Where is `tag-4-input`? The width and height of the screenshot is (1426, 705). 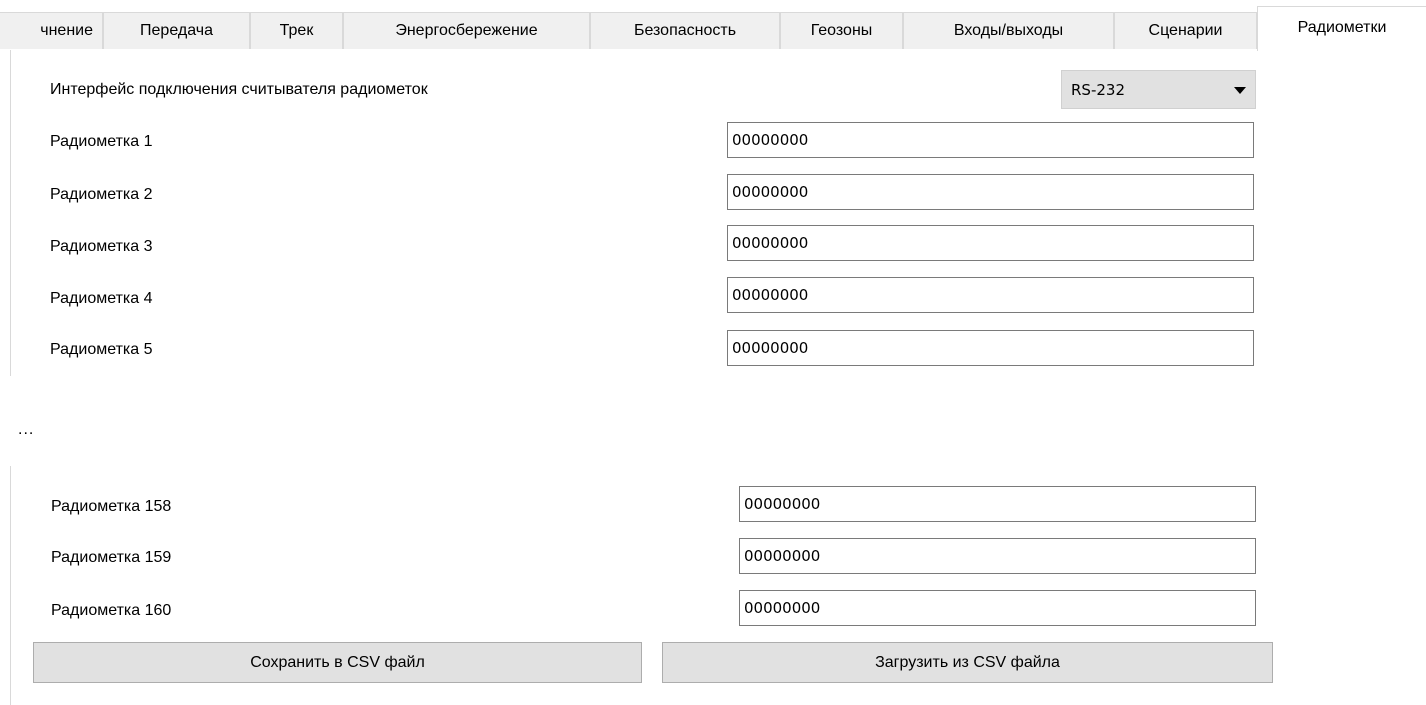 tag-4-input is located at coordinates (992, 295).